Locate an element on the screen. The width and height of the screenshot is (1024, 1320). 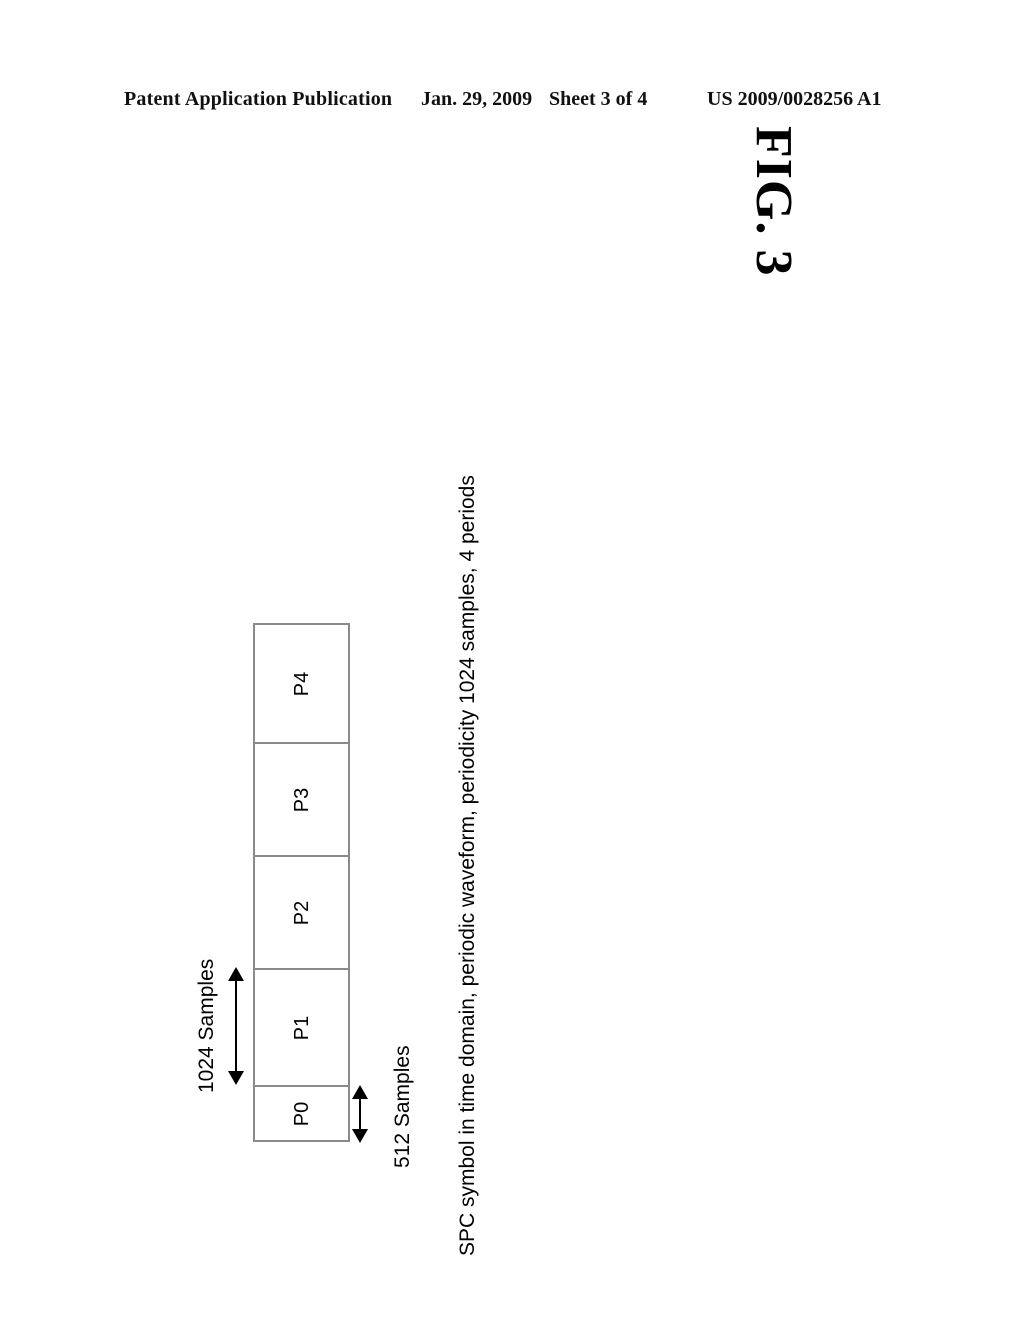
period-block-stack: P4 P3 P2 P1 P0 is located at coordinates (301, 882).